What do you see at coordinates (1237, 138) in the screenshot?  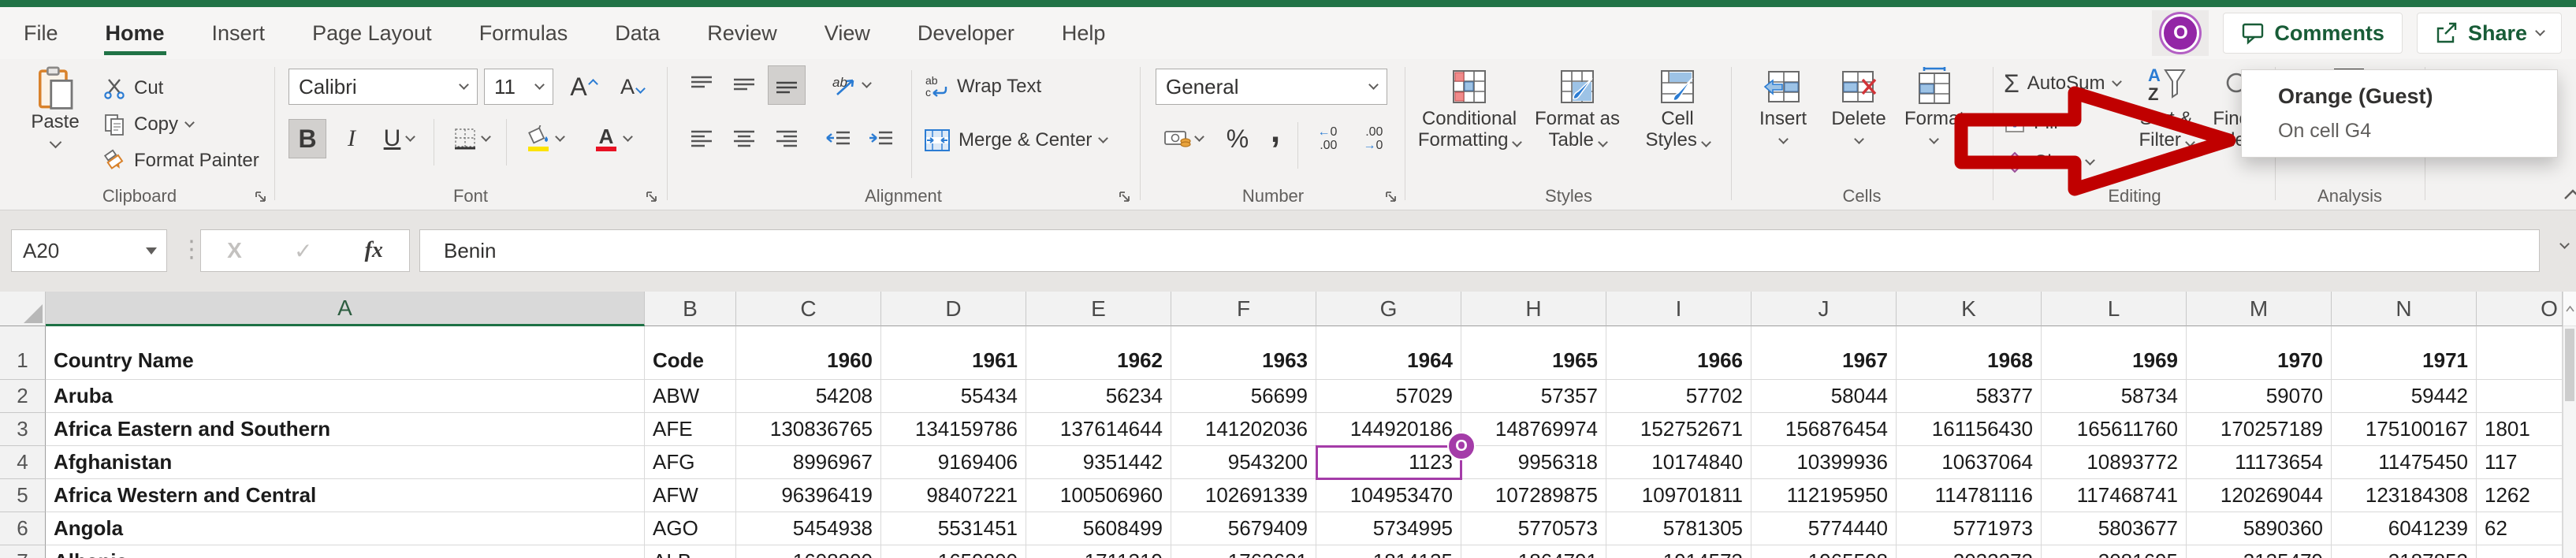 I see `percent-style-button: %` at bounding box center [1237, 138].